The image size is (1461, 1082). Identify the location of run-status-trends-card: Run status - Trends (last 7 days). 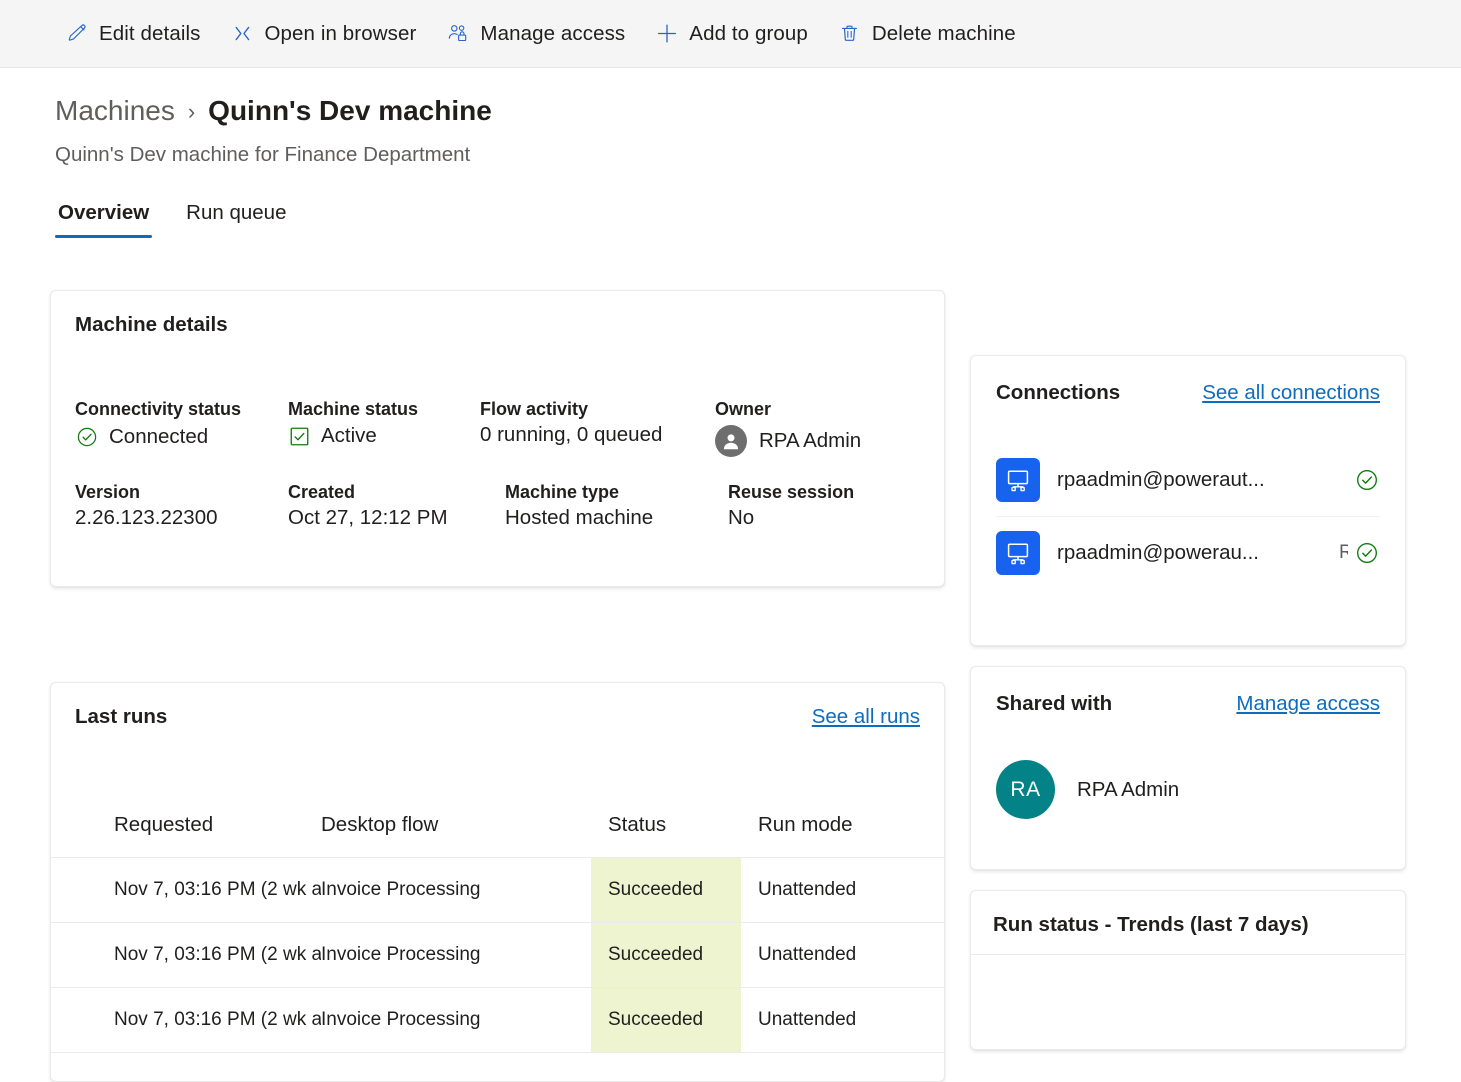
(1188, 970).